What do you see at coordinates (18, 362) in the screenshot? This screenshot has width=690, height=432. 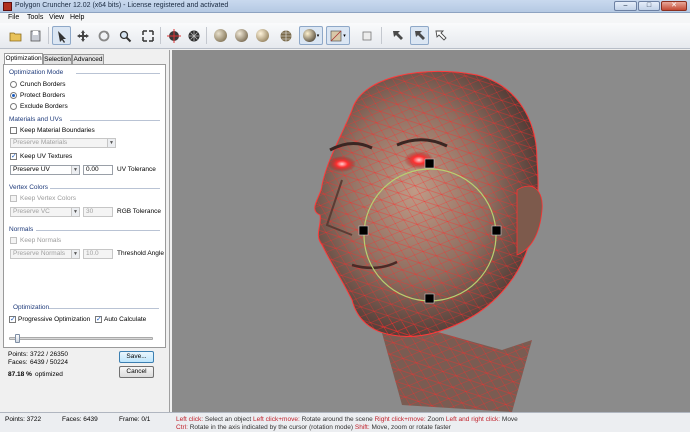 I see `faces-label: Faces:` at bounding box center [18, 362].